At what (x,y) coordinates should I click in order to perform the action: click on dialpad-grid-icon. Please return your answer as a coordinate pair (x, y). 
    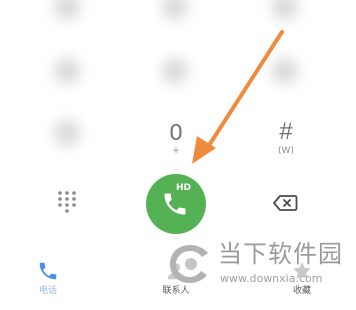
    Looking at the image, I should click on (67, 202).